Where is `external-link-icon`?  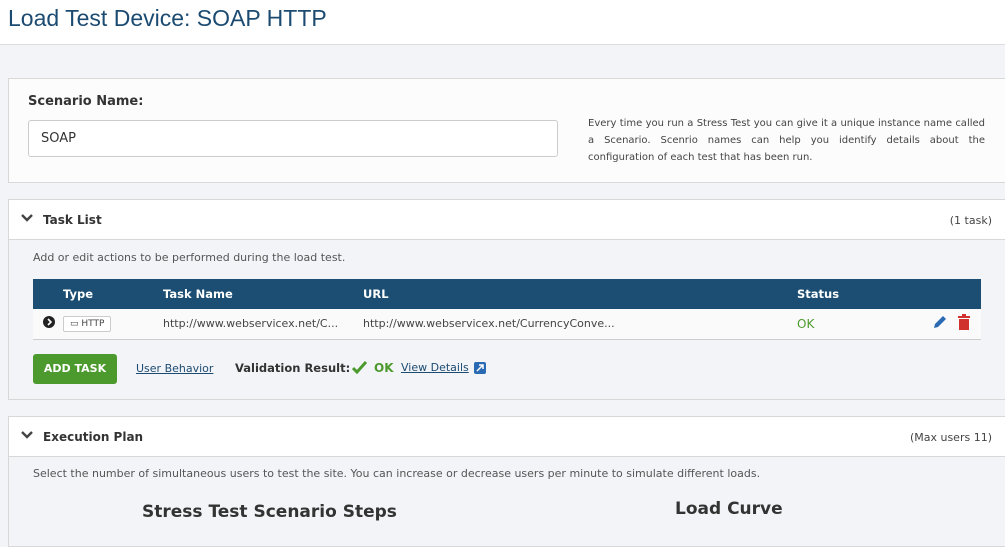 external-link-icon is located at coordinates (480, 368).